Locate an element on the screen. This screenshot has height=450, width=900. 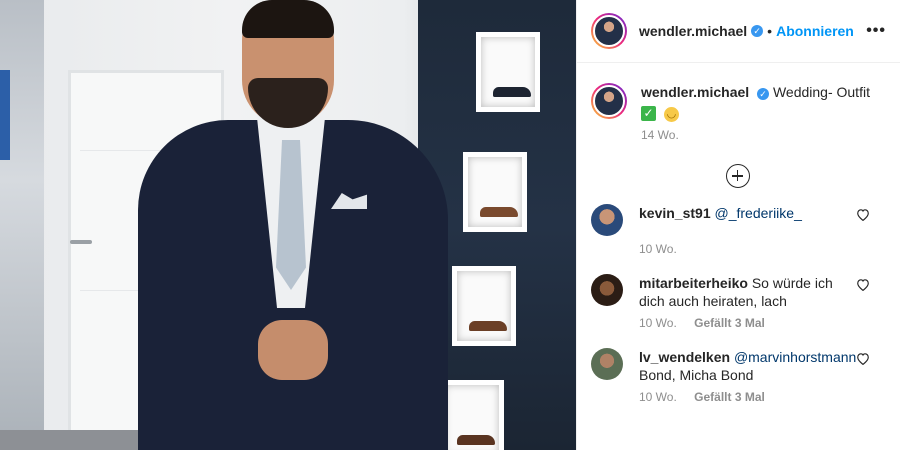
follow-button: Abonnieren is located at coordinates (815, 31).